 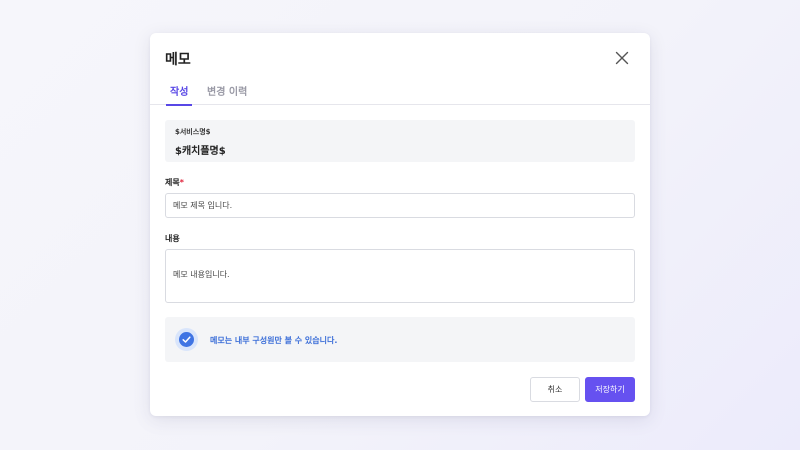 What do you see at coordinates (200, 151) in the screenshot?
I see `service-name-value: $캐치플명$` at bounding box center [200, 151].